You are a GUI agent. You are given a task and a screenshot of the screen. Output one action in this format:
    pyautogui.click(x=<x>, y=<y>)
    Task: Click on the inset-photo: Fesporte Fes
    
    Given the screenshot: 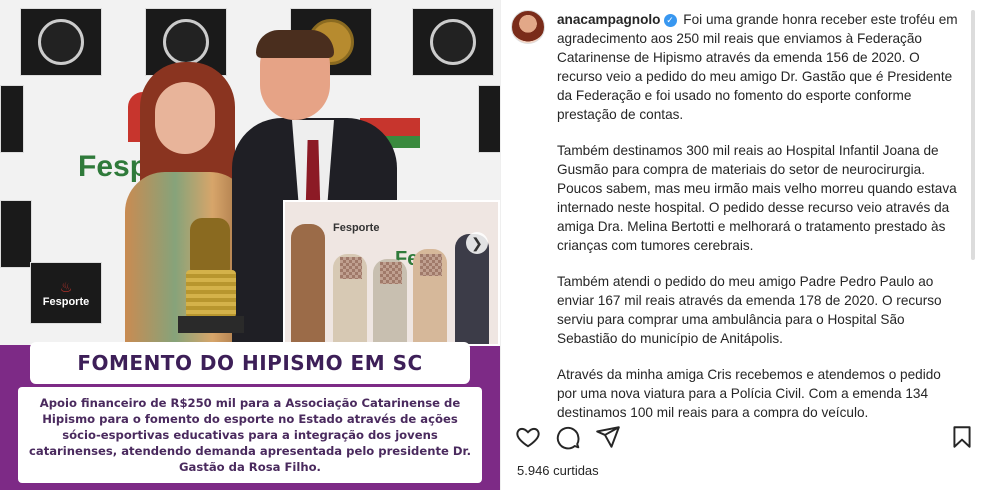 What is the action you would take?
    pyautogui.click(x=391, y=273)
    